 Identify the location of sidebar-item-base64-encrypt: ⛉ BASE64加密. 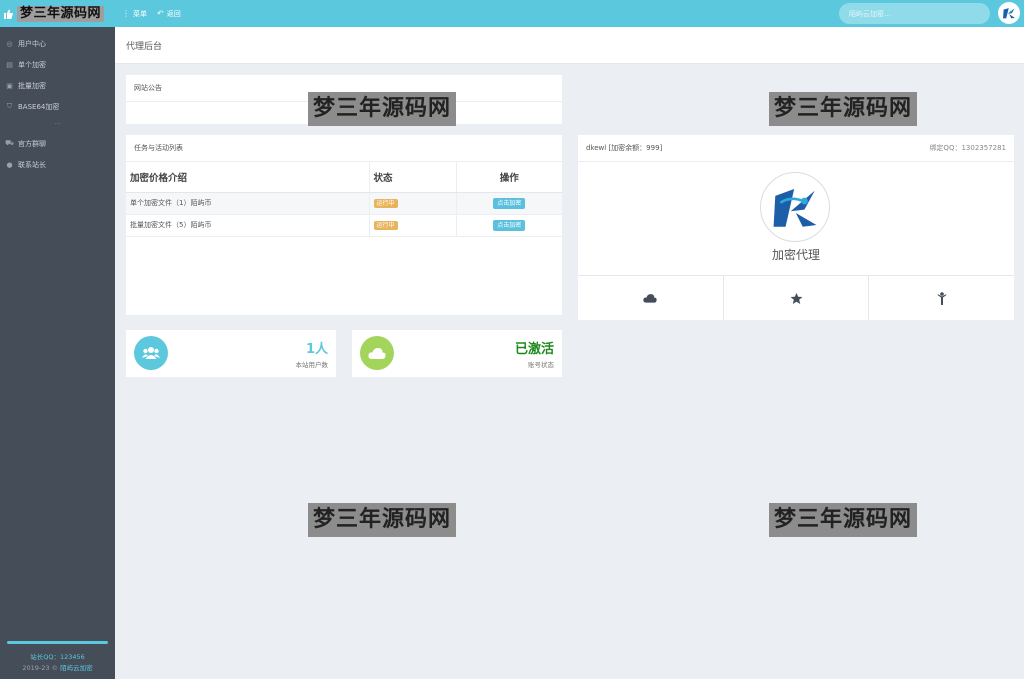
(57, 106).